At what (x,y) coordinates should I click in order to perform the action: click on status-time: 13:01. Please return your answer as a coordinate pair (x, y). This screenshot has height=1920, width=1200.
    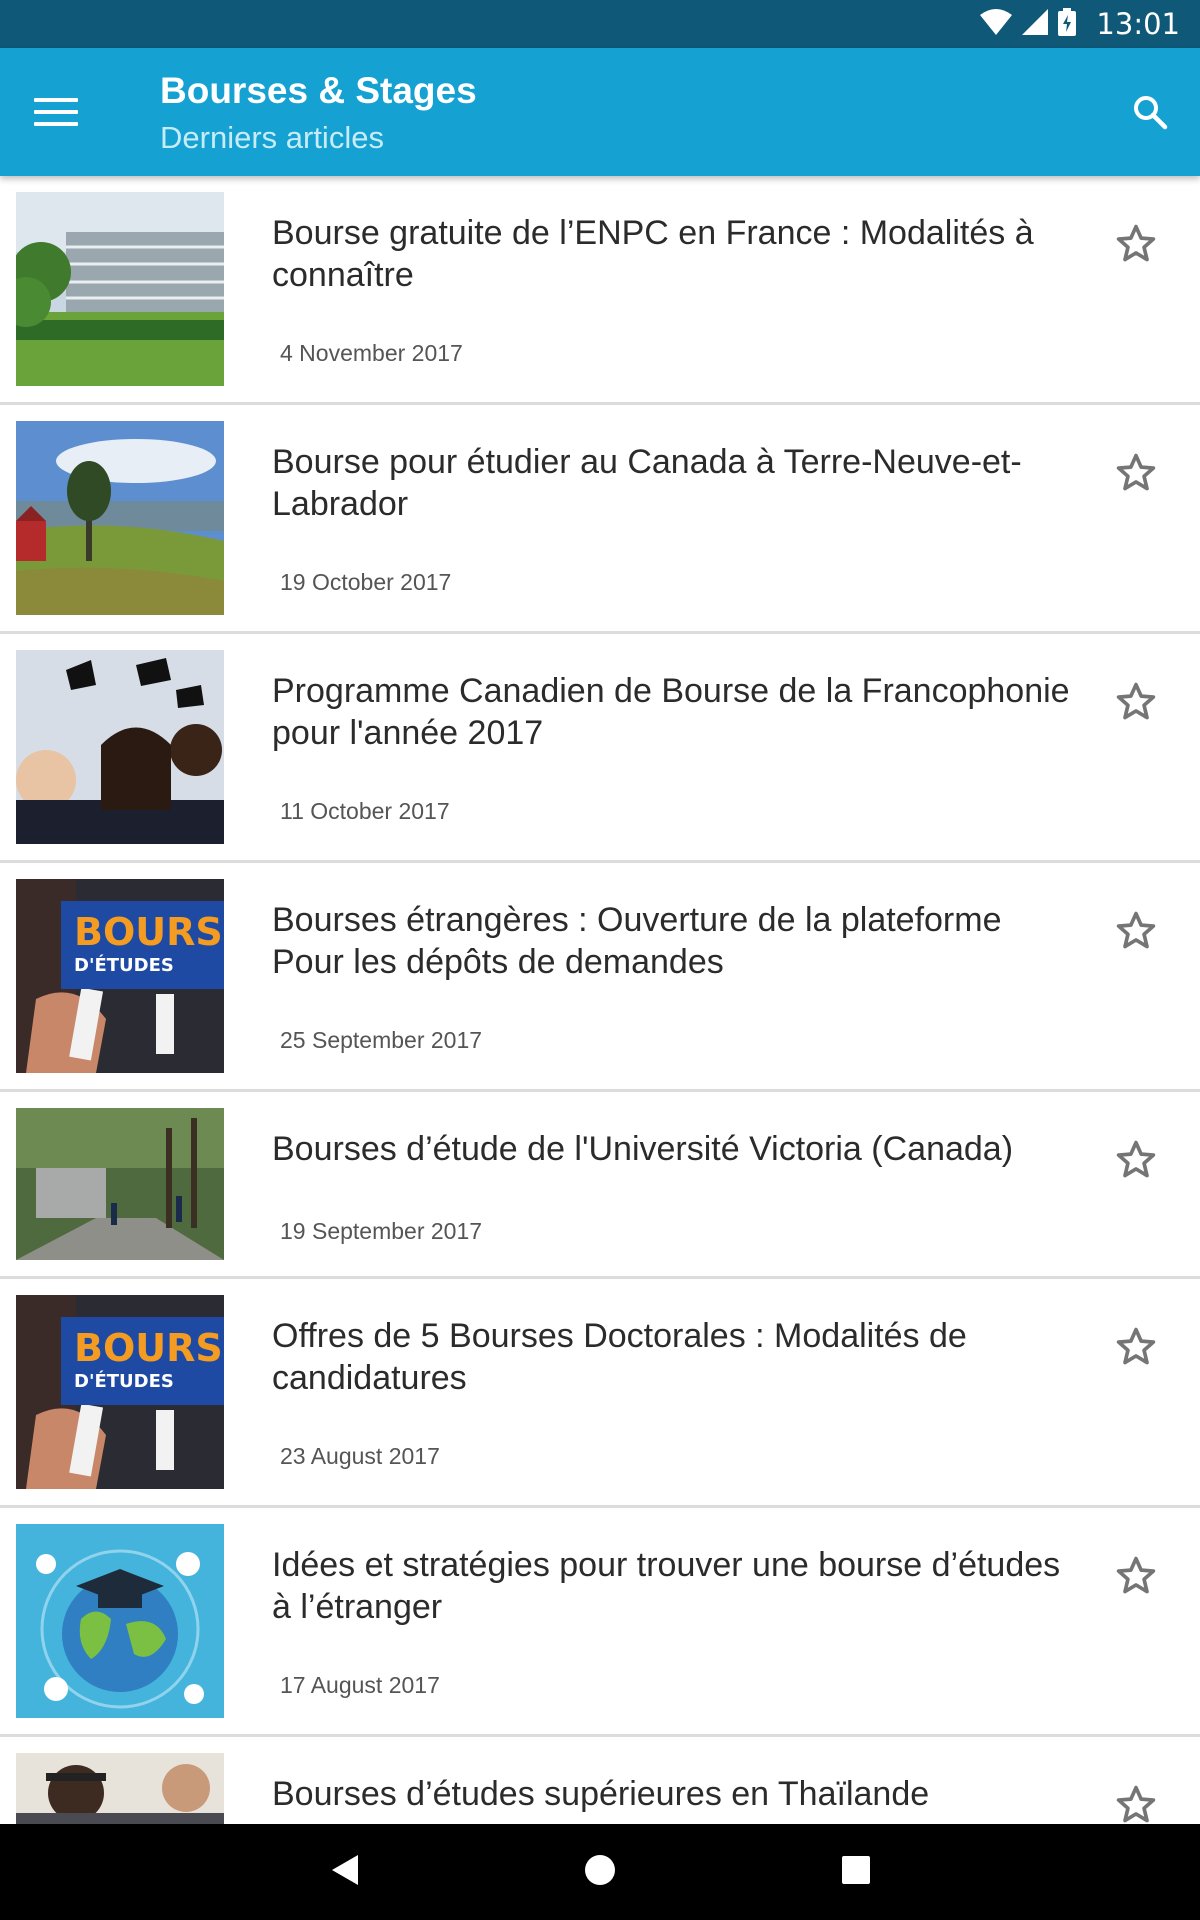
    Looking at the image, I should click on (1138, 24).